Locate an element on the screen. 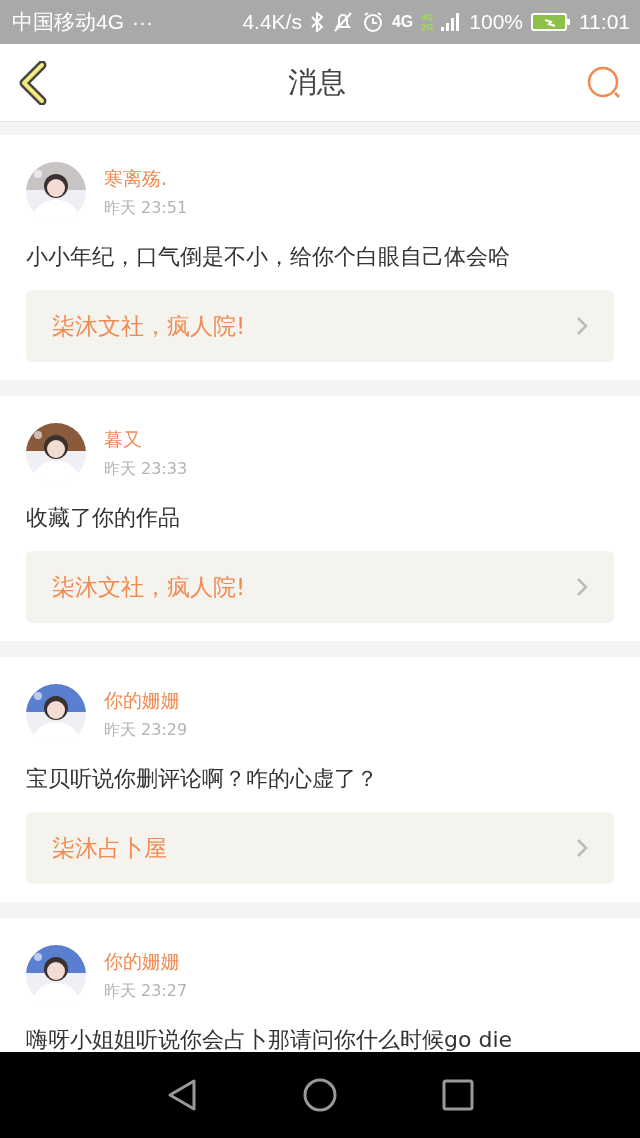 The image size is (640, 1138). user-name: 寒离殇. is located at coordinates (146, 178).